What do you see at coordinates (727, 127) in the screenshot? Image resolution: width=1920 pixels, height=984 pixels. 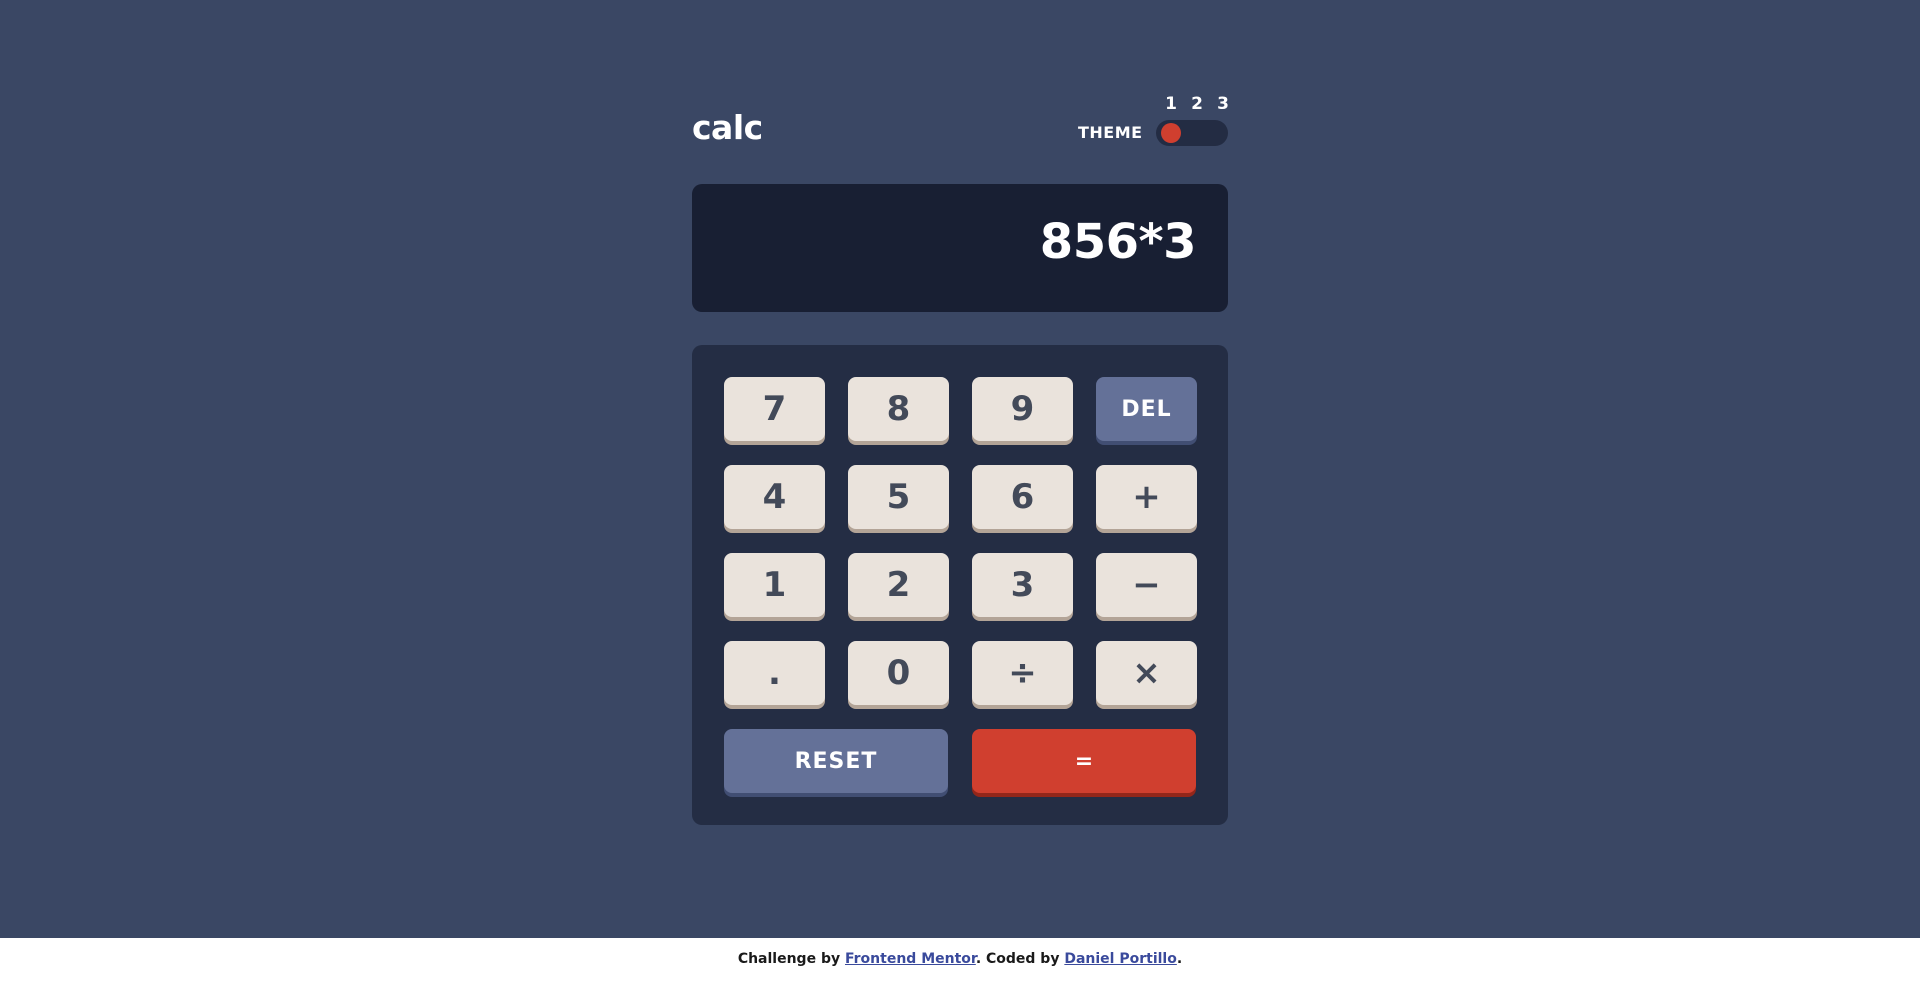 I see `app-logo: calc` at bounding box center [727, 127].